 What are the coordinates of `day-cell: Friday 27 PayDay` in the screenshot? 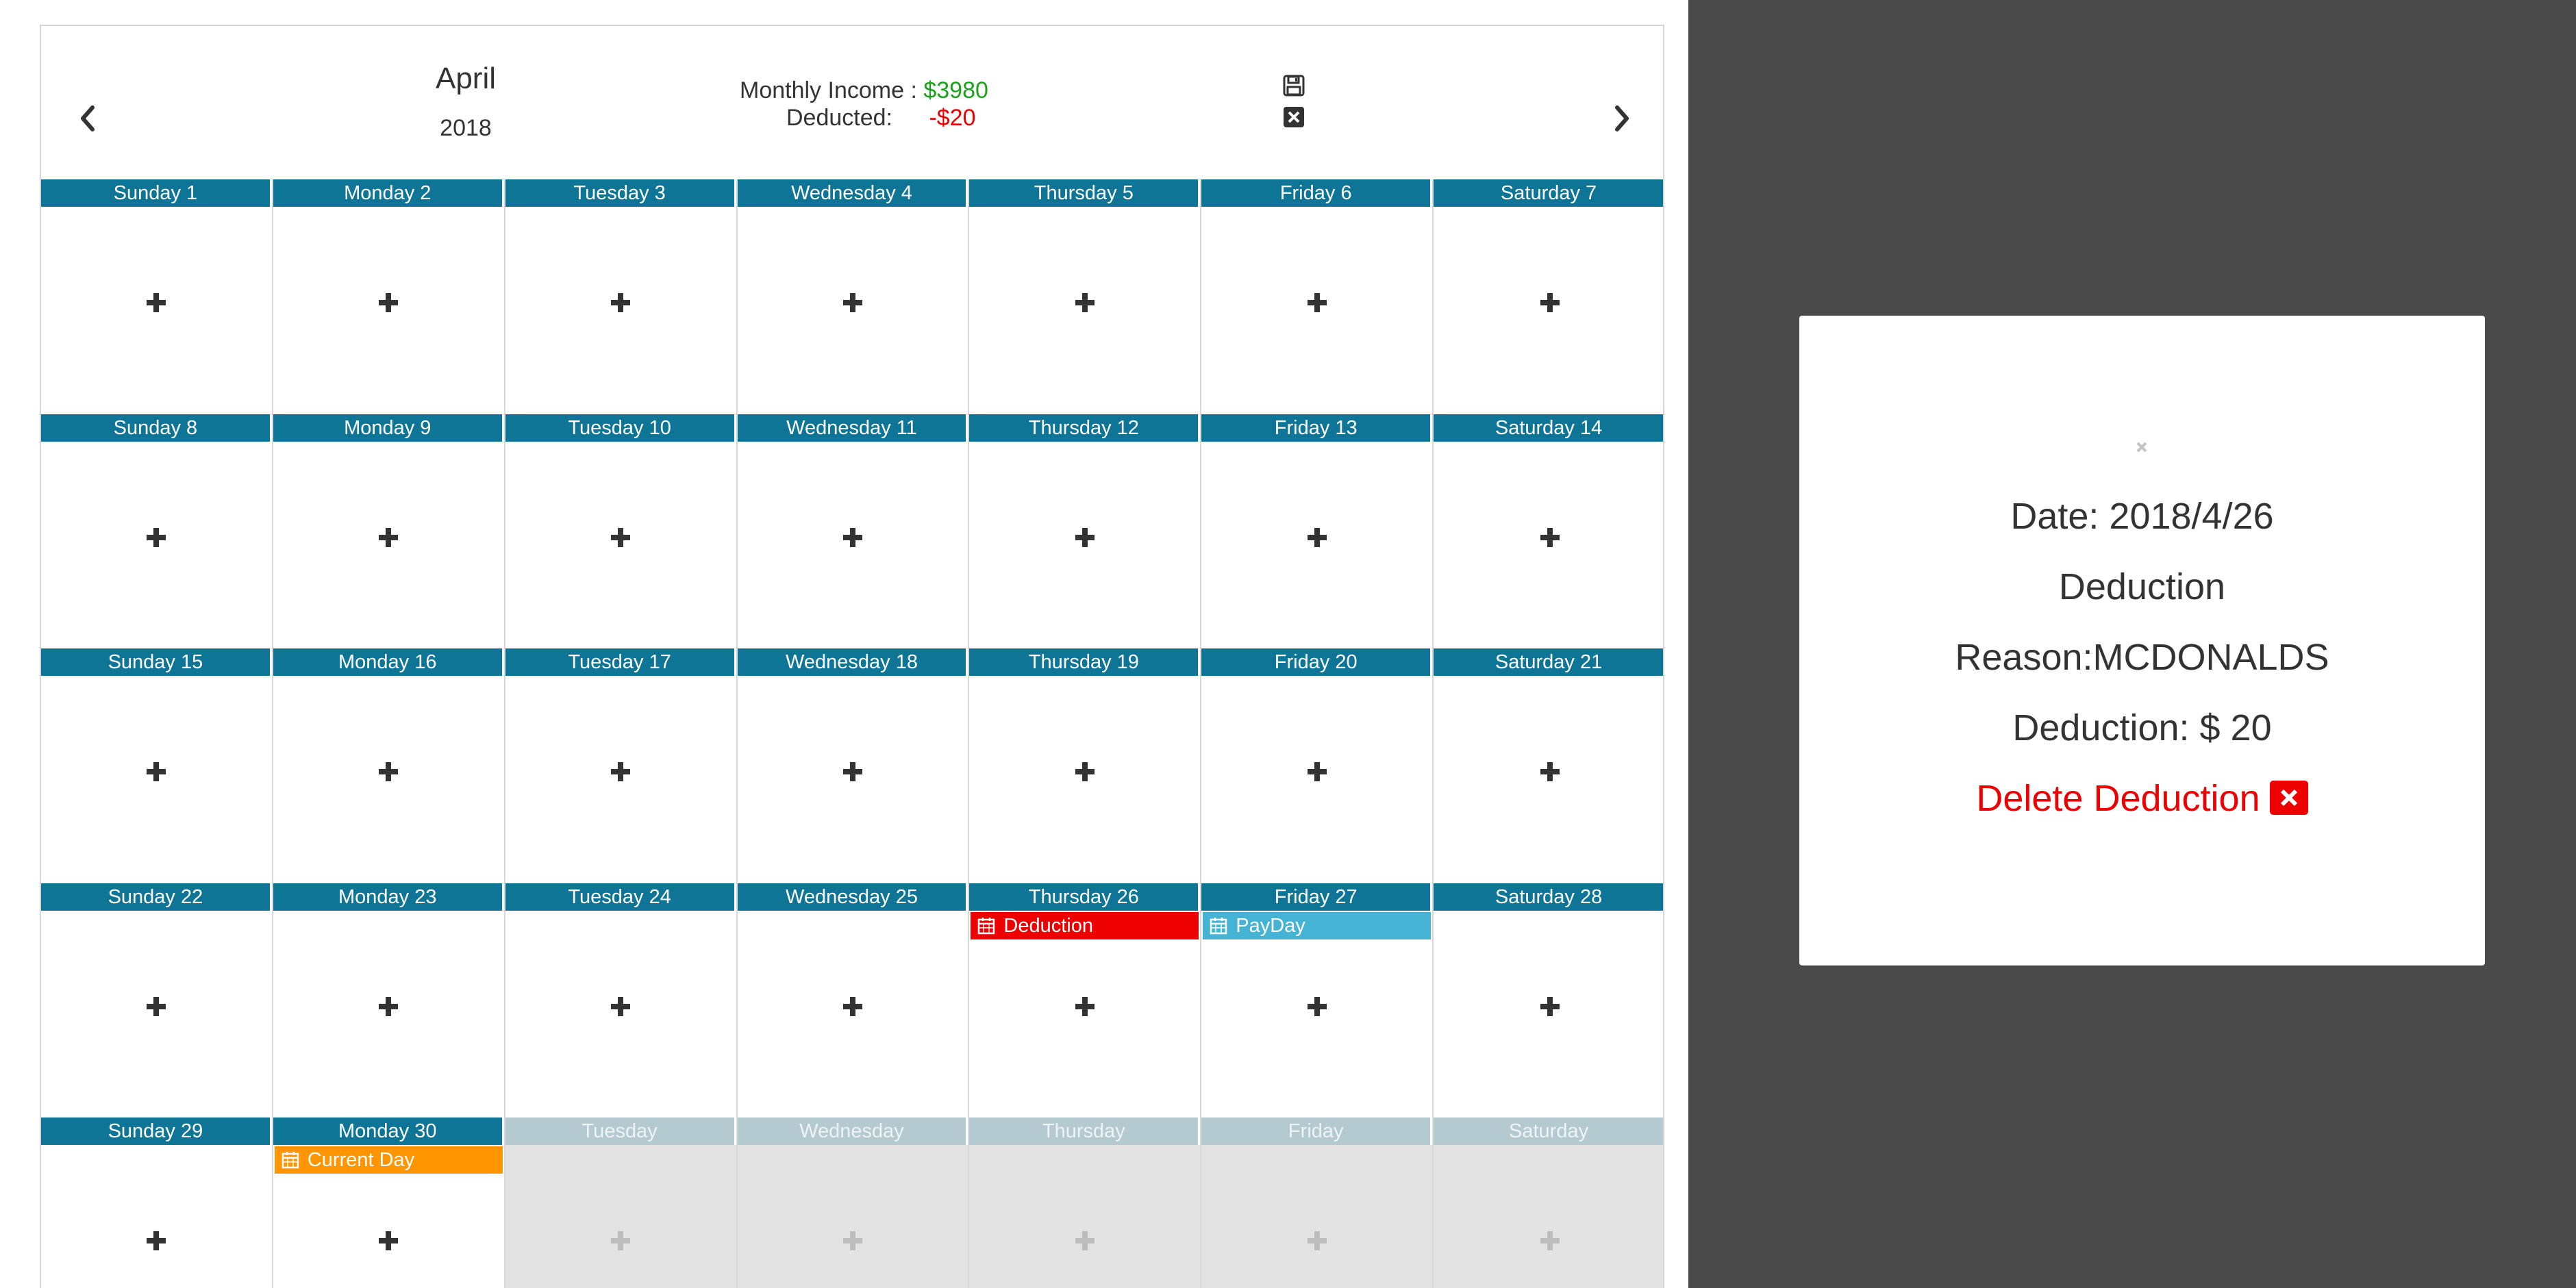 It's located at (1317, 1000).